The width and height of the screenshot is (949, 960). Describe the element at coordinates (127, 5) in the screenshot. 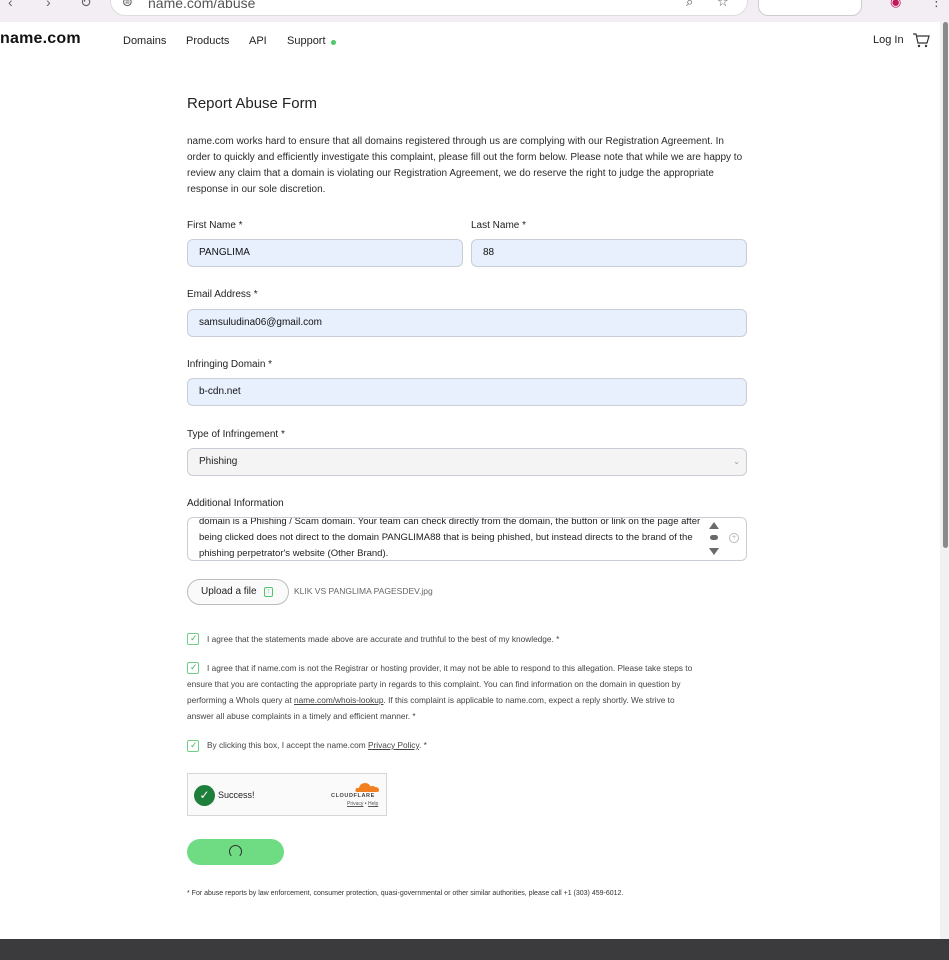

I see `site-info-icon: ⊜` at that location.